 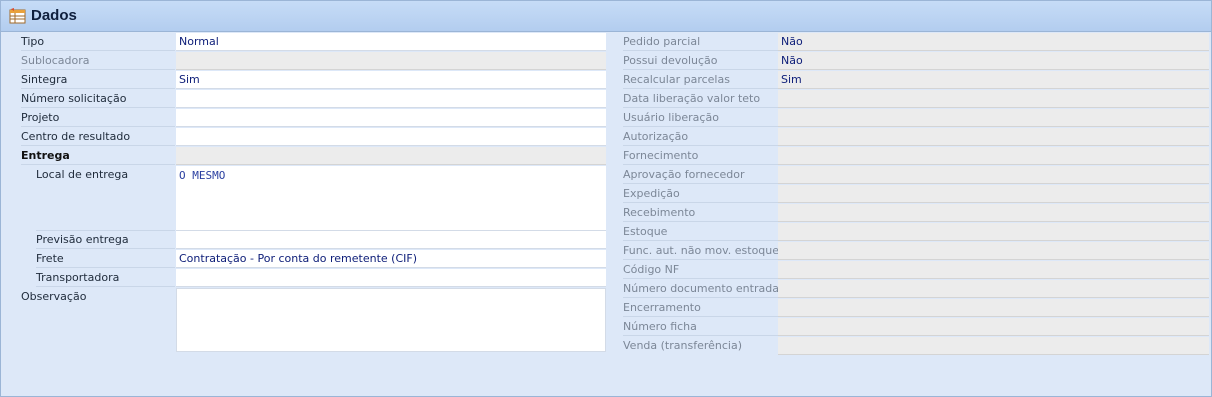 What do you see at coordinates (682, 345) in the screenshot?
I see `label-venda-transferencia: Venda (transferência)` at bounding box center [682, 345].